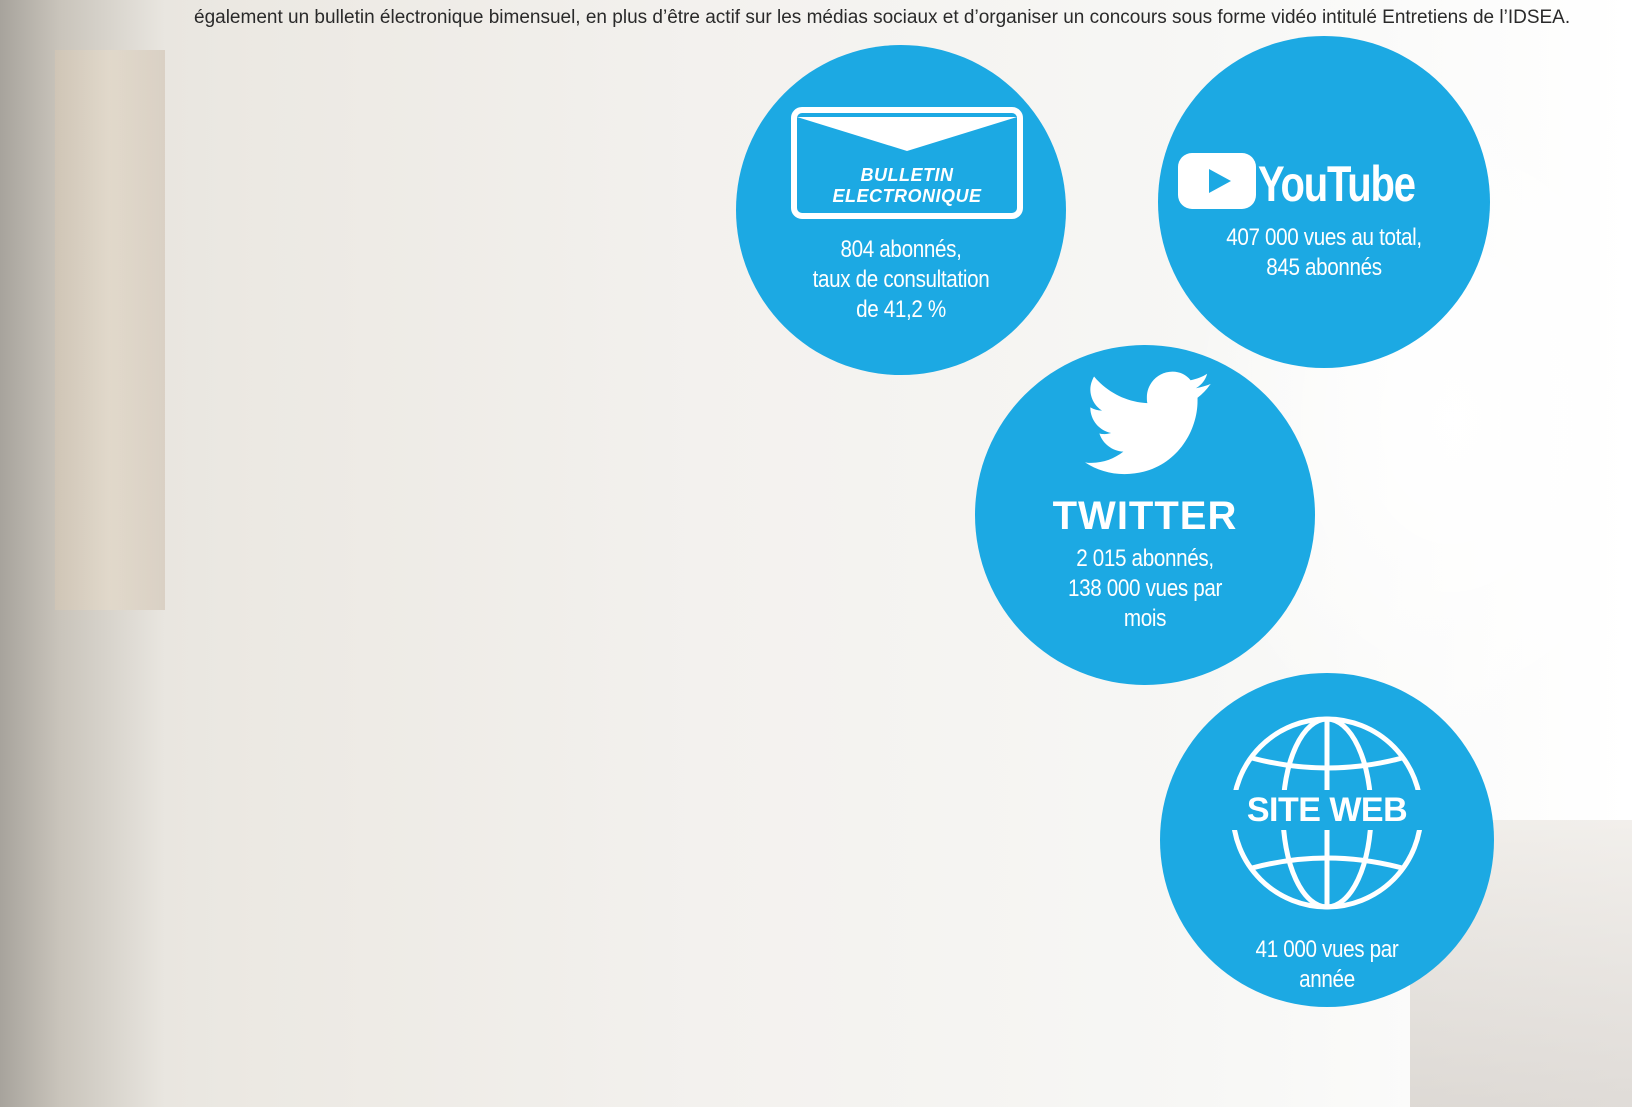 The width and height of the screenshot is (1632, 1107). I want to click on window-frame, so click(110, 330).